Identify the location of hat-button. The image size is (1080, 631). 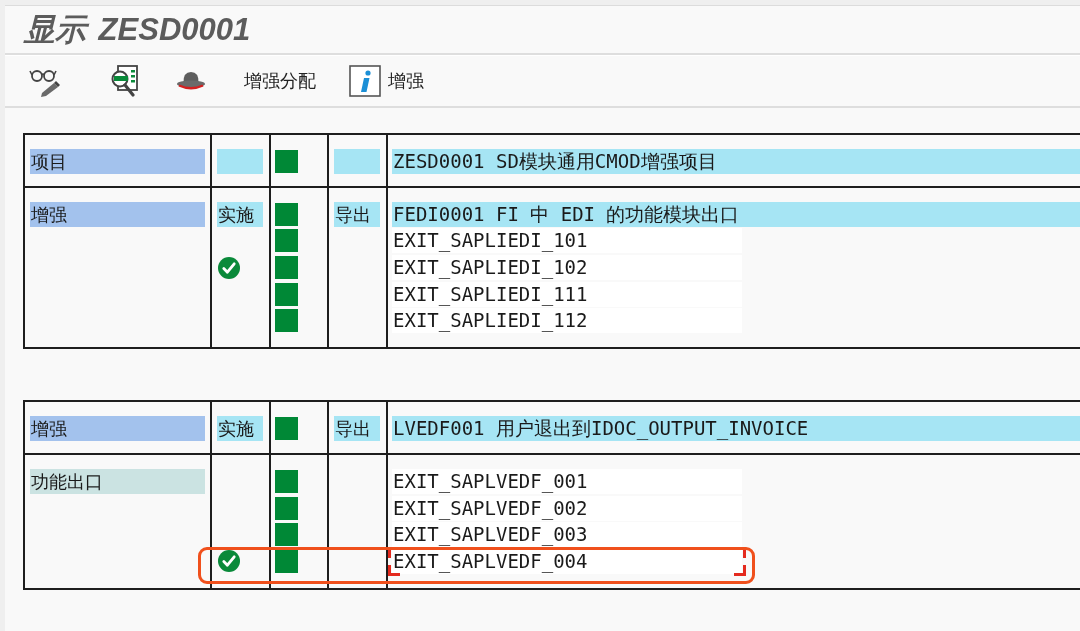
(191, 81).